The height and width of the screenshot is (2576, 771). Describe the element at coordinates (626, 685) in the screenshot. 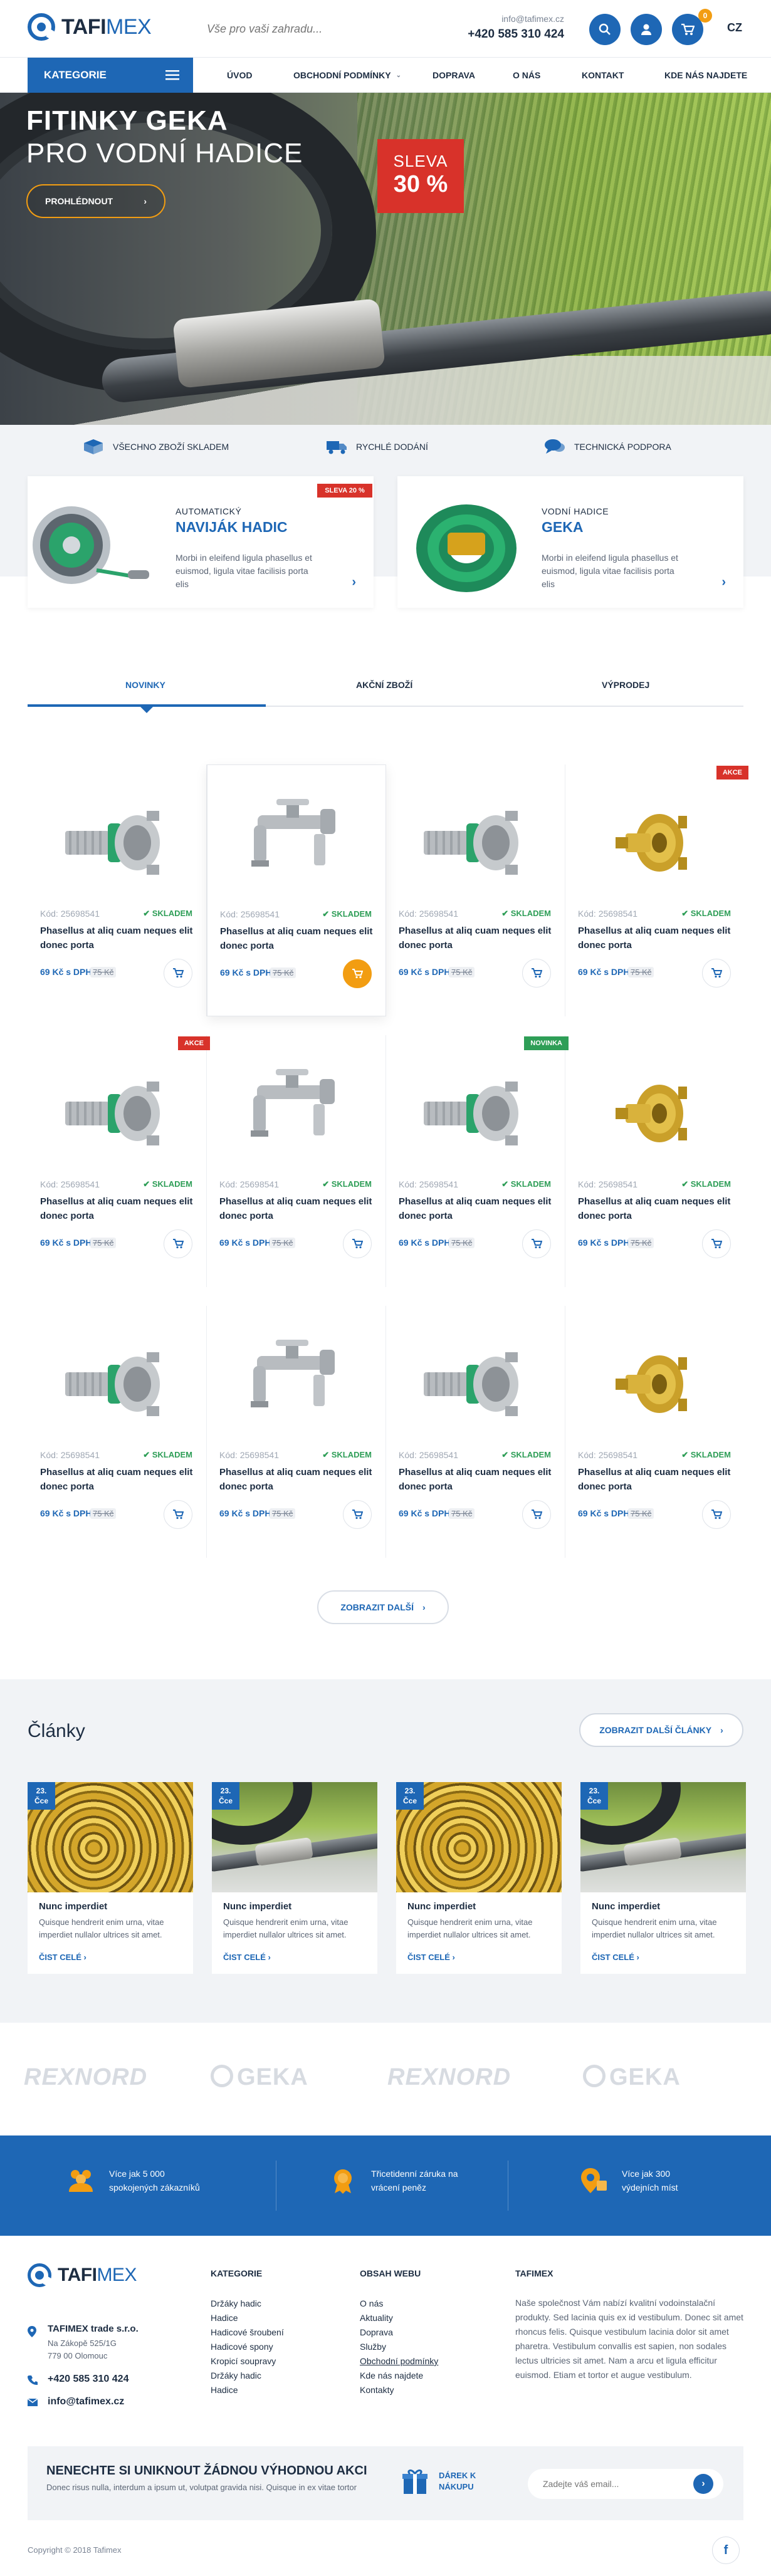

I see `tab-clearance: VÝPRODEJ` at that location.